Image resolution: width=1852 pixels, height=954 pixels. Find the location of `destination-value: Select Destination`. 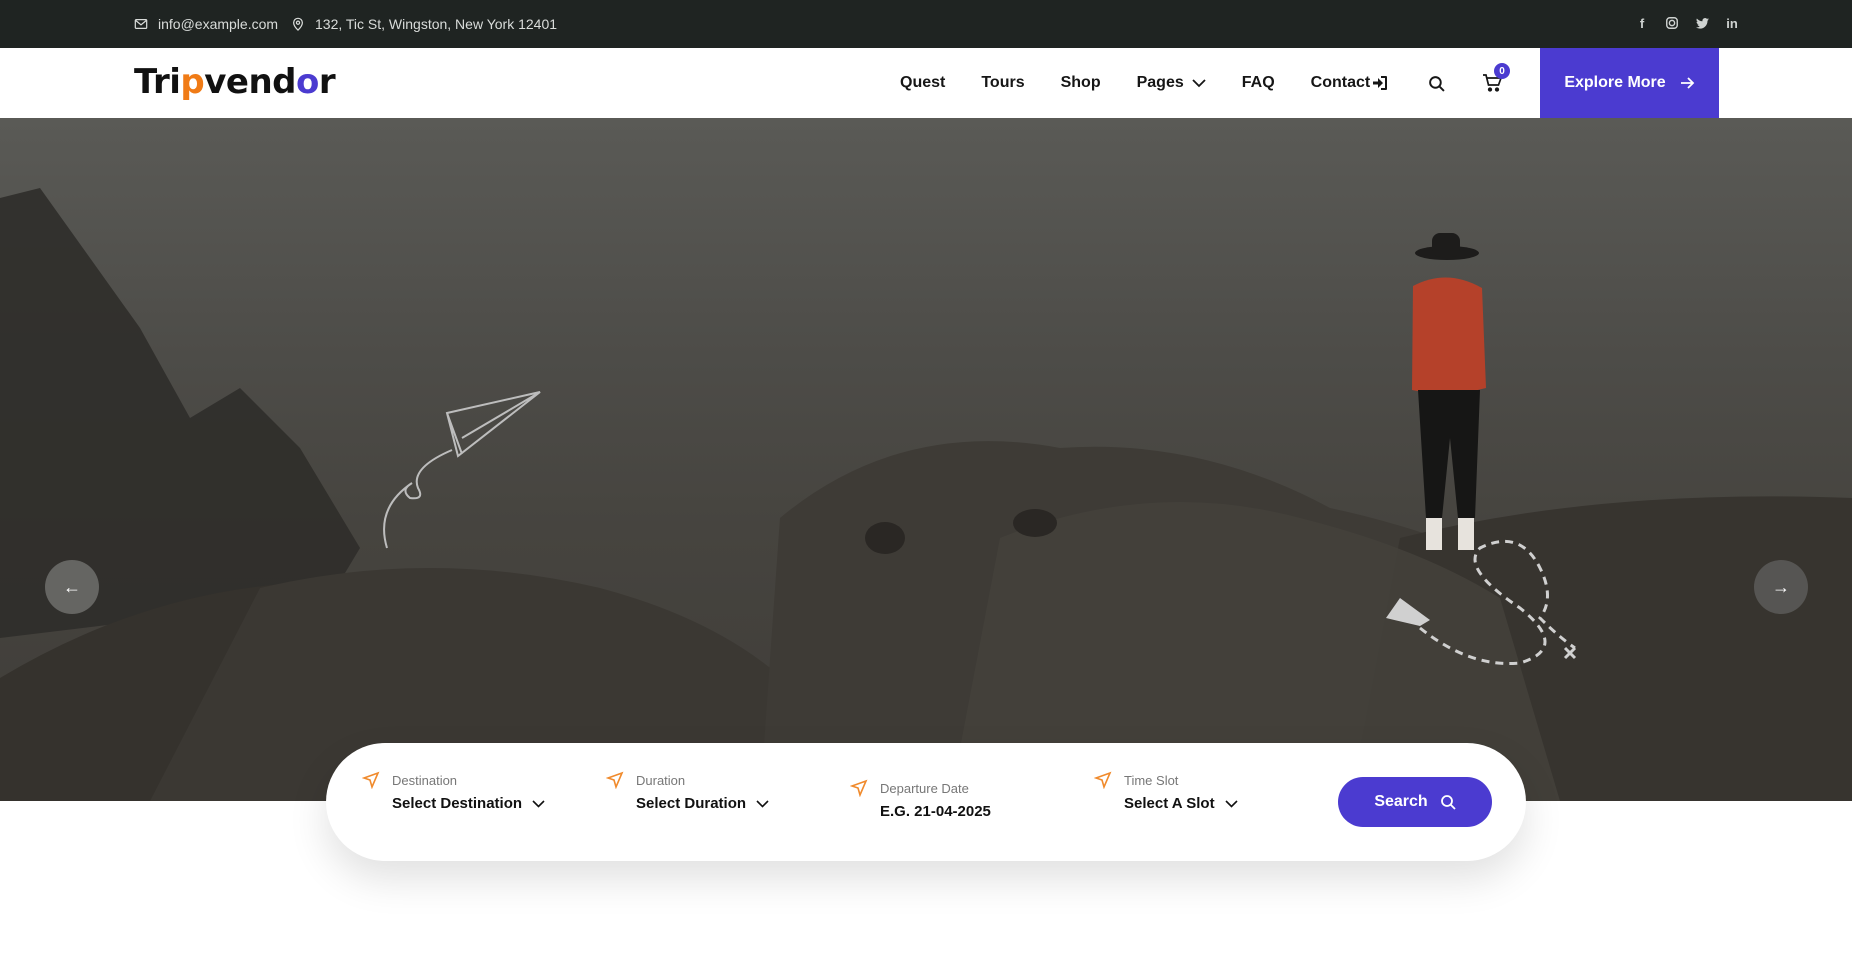

destination-value: Select Destination is located at coordinates (457, 803).